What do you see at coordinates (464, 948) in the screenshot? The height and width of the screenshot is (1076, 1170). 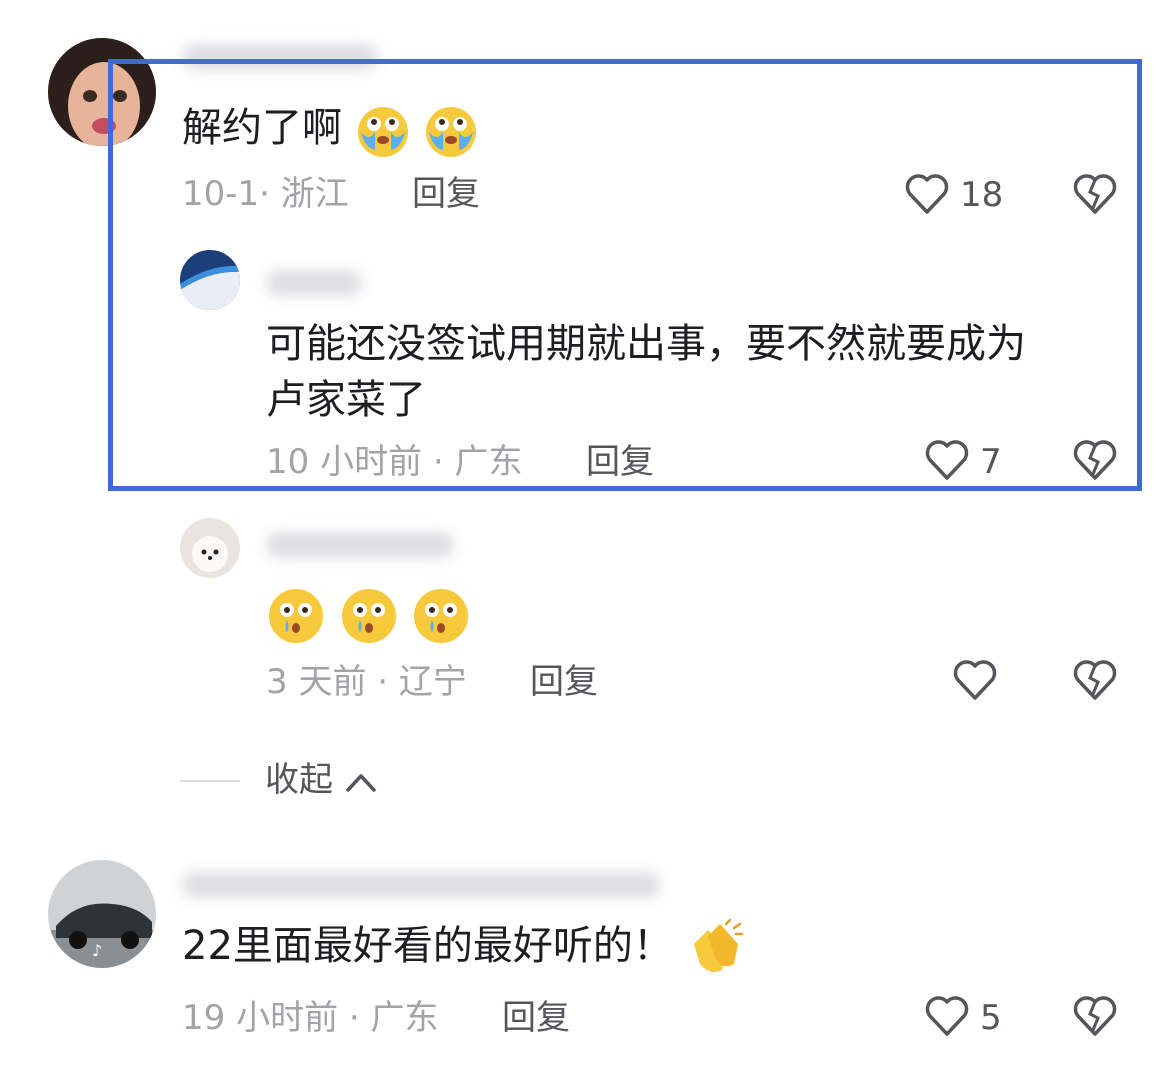 I see `comment-text: 22里面最好看的最好听的！` at bounding box center [464, 948].